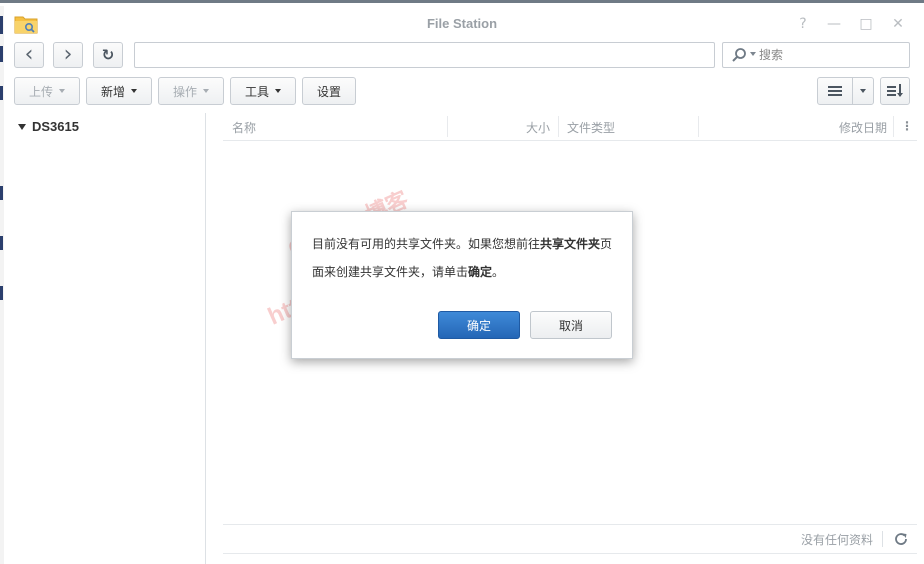 The image size is (924, 564). What do you see at coordinates (803, 24) in the screenshot?
I see `help-icon: ?` at bounding box center [803, 24].